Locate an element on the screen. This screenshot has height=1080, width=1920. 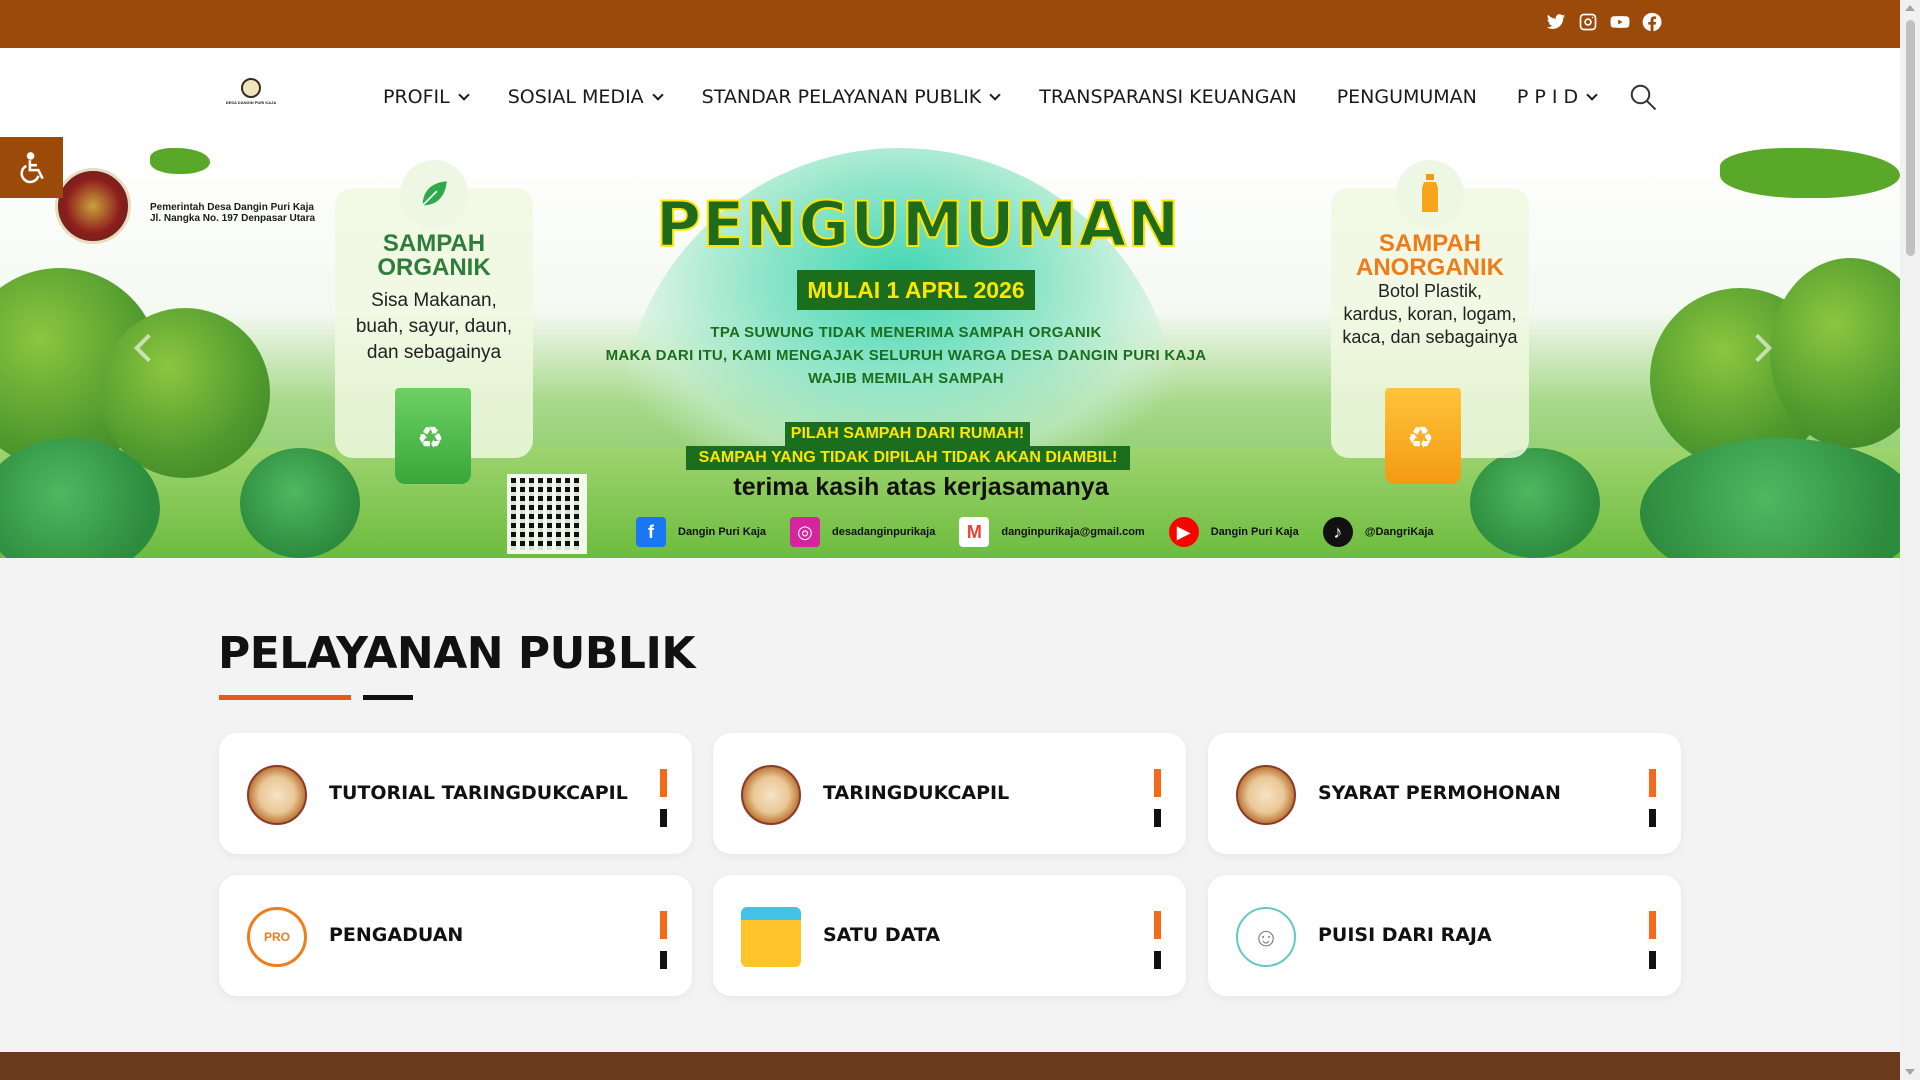
nav-sosial-media: SOSIAL MEDIA is located at coordinates (585, 97).